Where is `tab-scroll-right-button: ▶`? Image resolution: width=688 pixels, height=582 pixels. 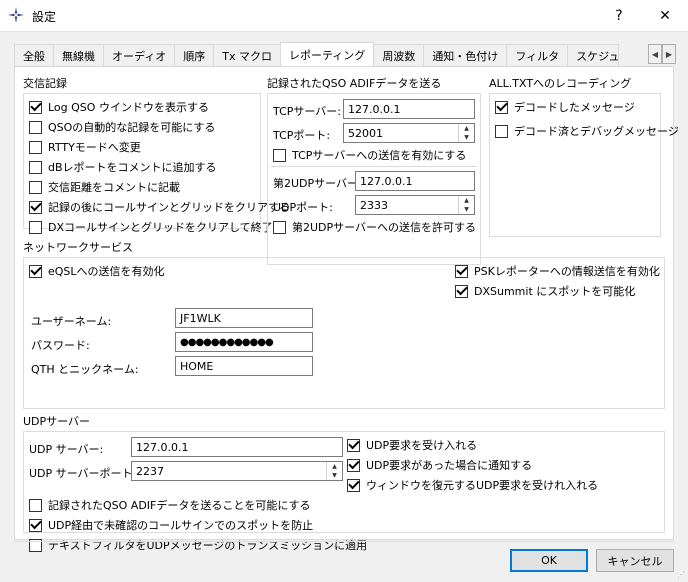 tab-scroll-right-button: ▶ is located at coordinates (669, 54).